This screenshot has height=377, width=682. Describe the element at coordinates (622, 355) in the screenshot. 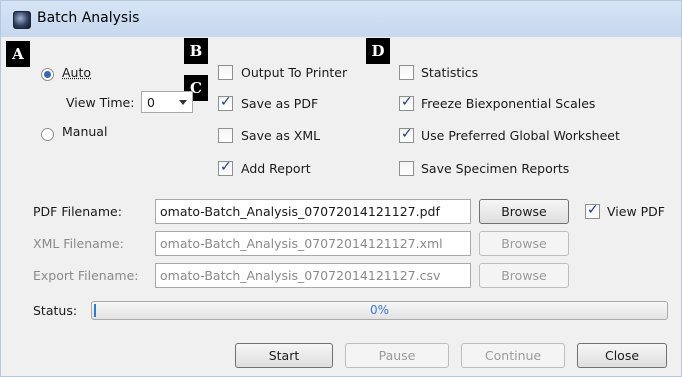

I see `close-button: Close` at that location.